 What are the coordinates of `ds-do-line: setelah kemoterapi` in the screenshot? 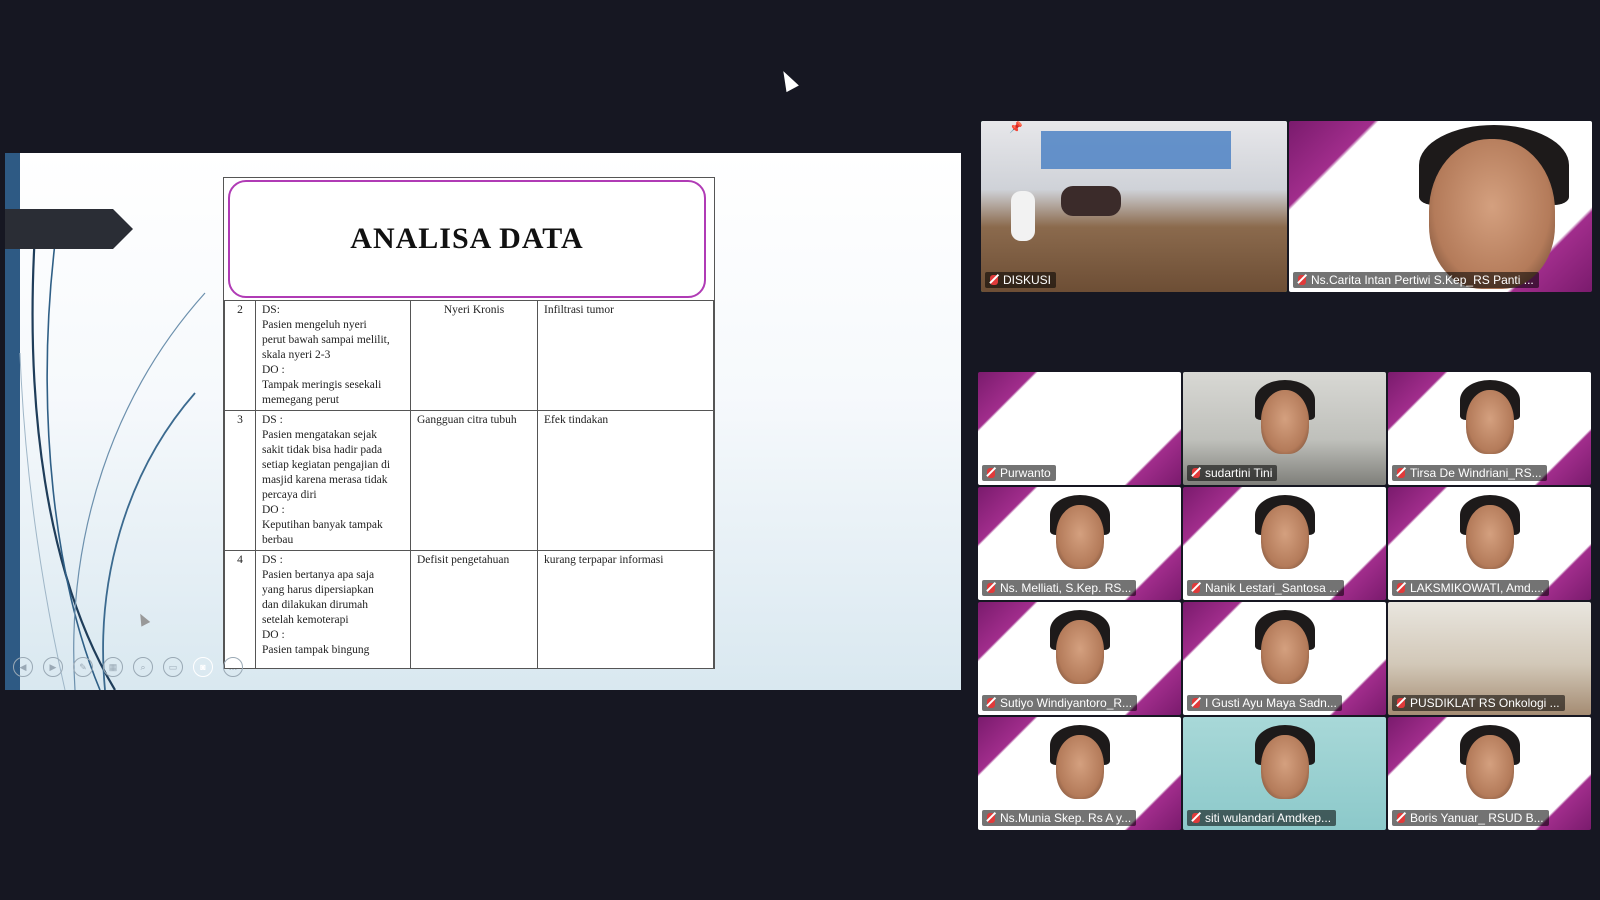 It's located at (305, 620).